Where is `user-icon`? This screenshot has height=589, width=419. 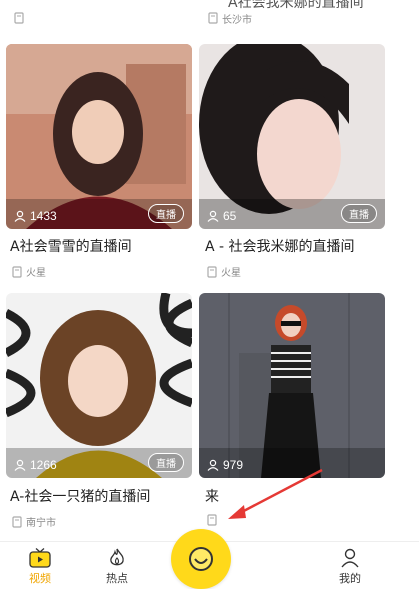
user-icon is located at coordinates (350, 558).